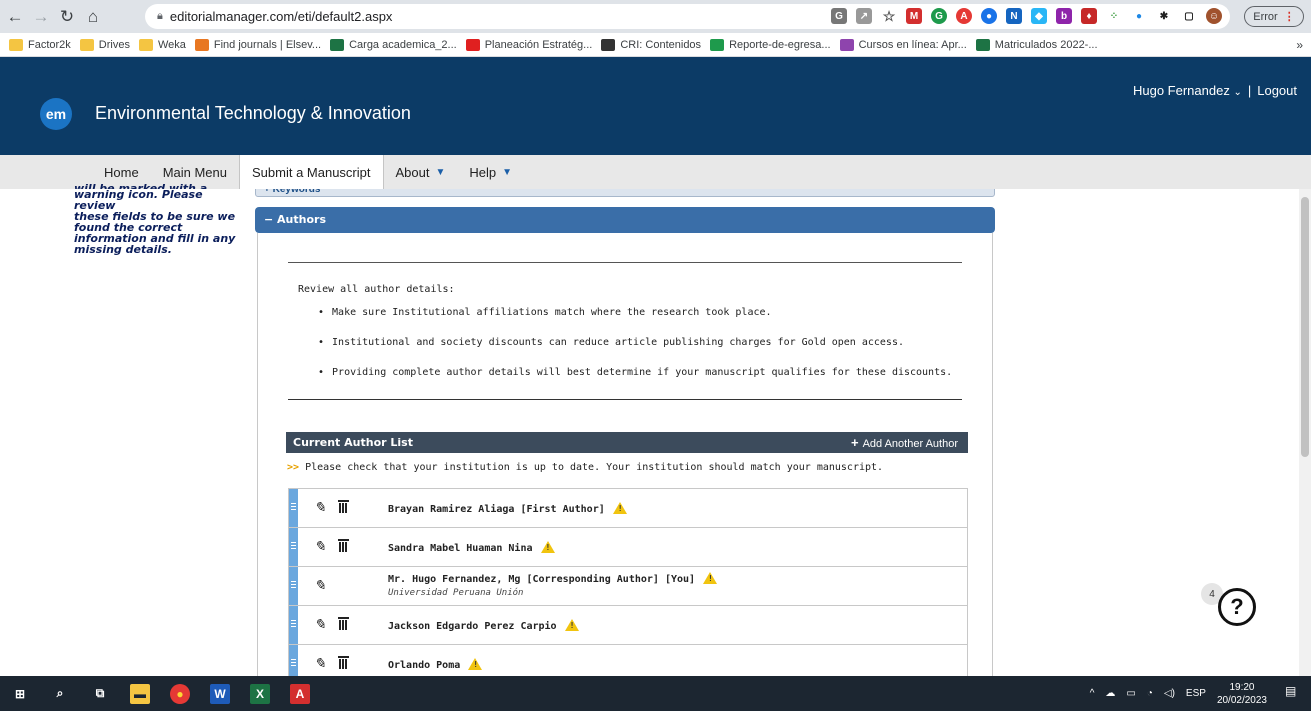  What do you see at coordinates (1294, 693) in the screenshot?
I see `notifications-icon: ▤` at bounding box center [1294, 693].